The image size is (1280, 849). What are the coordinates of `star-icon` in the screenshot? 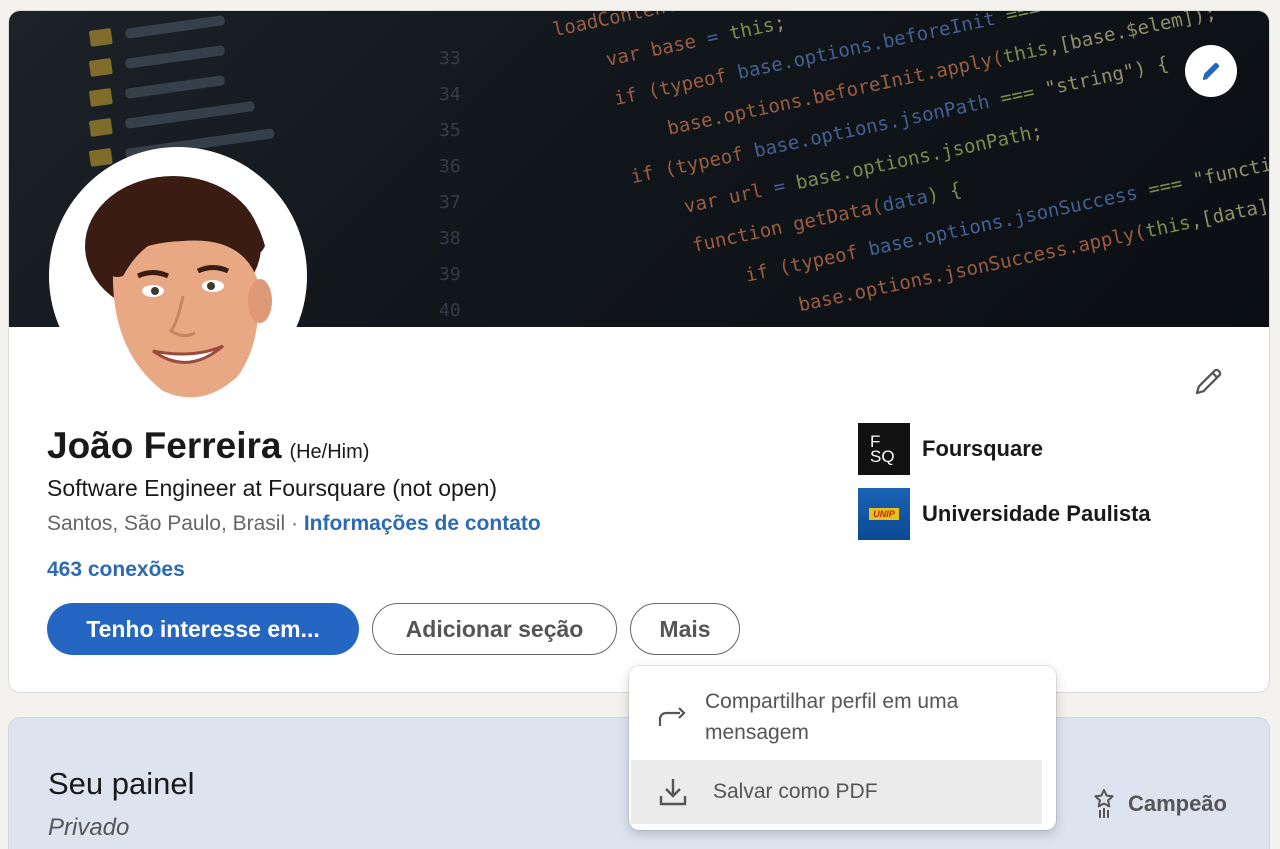 It's located at (1104, 803).